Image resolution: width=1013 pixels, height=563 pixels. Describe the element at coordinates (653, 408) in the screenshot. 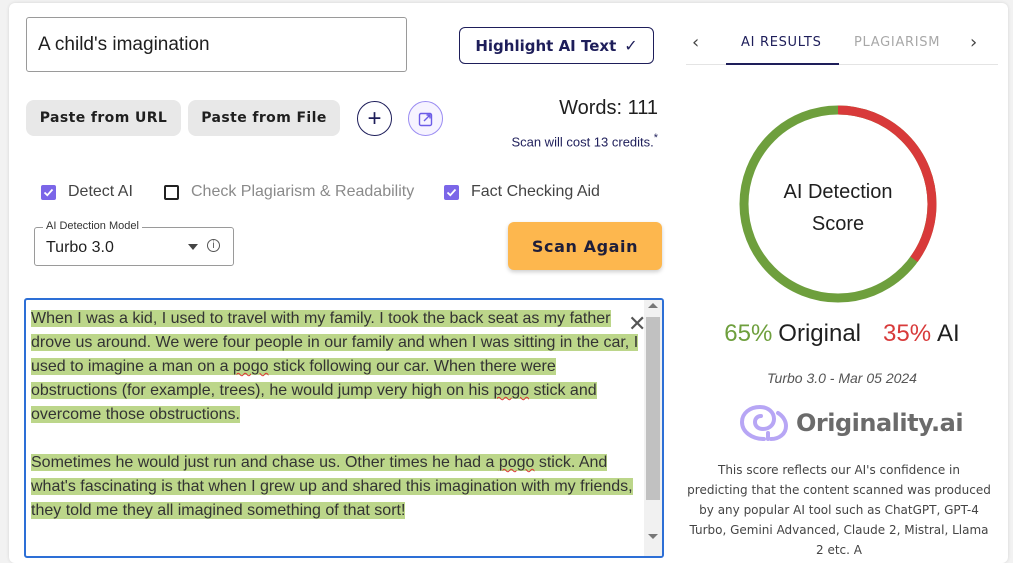

I see `scrollbar-thumb` at that location.